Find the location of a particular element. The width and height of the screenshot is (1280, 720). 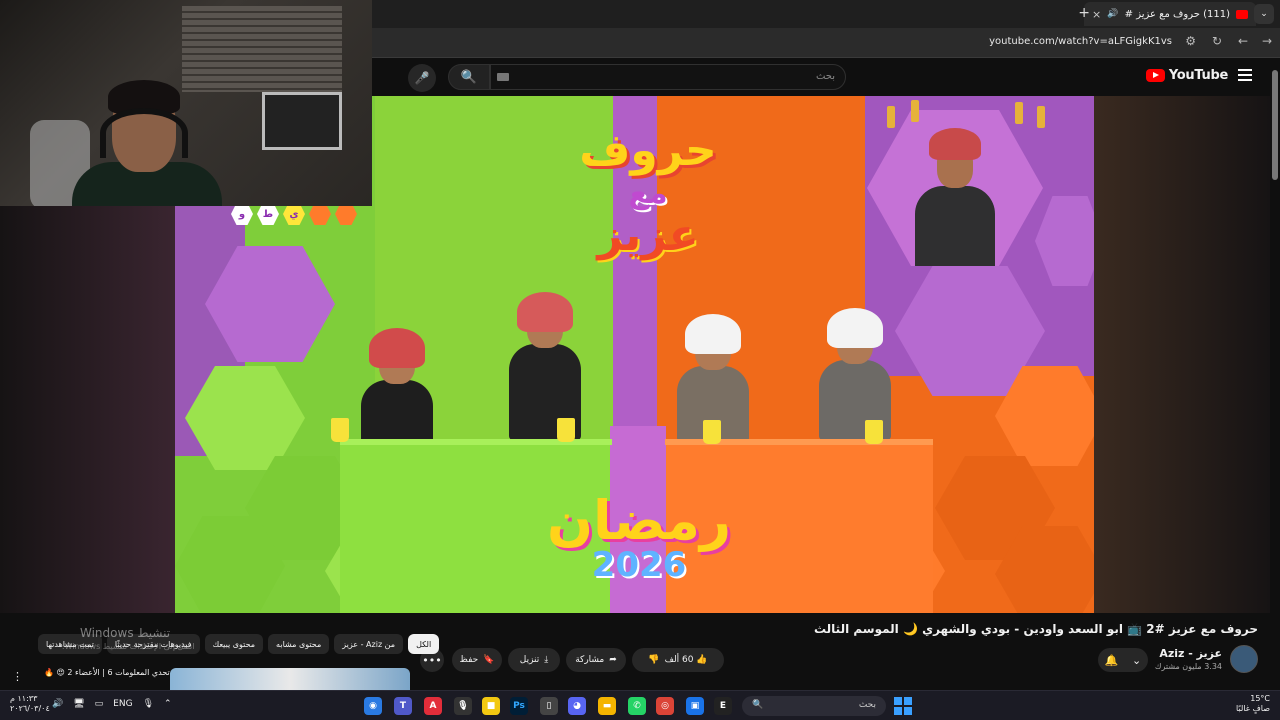

ramadan-word: رمضان is located at coordinates (639, 520).